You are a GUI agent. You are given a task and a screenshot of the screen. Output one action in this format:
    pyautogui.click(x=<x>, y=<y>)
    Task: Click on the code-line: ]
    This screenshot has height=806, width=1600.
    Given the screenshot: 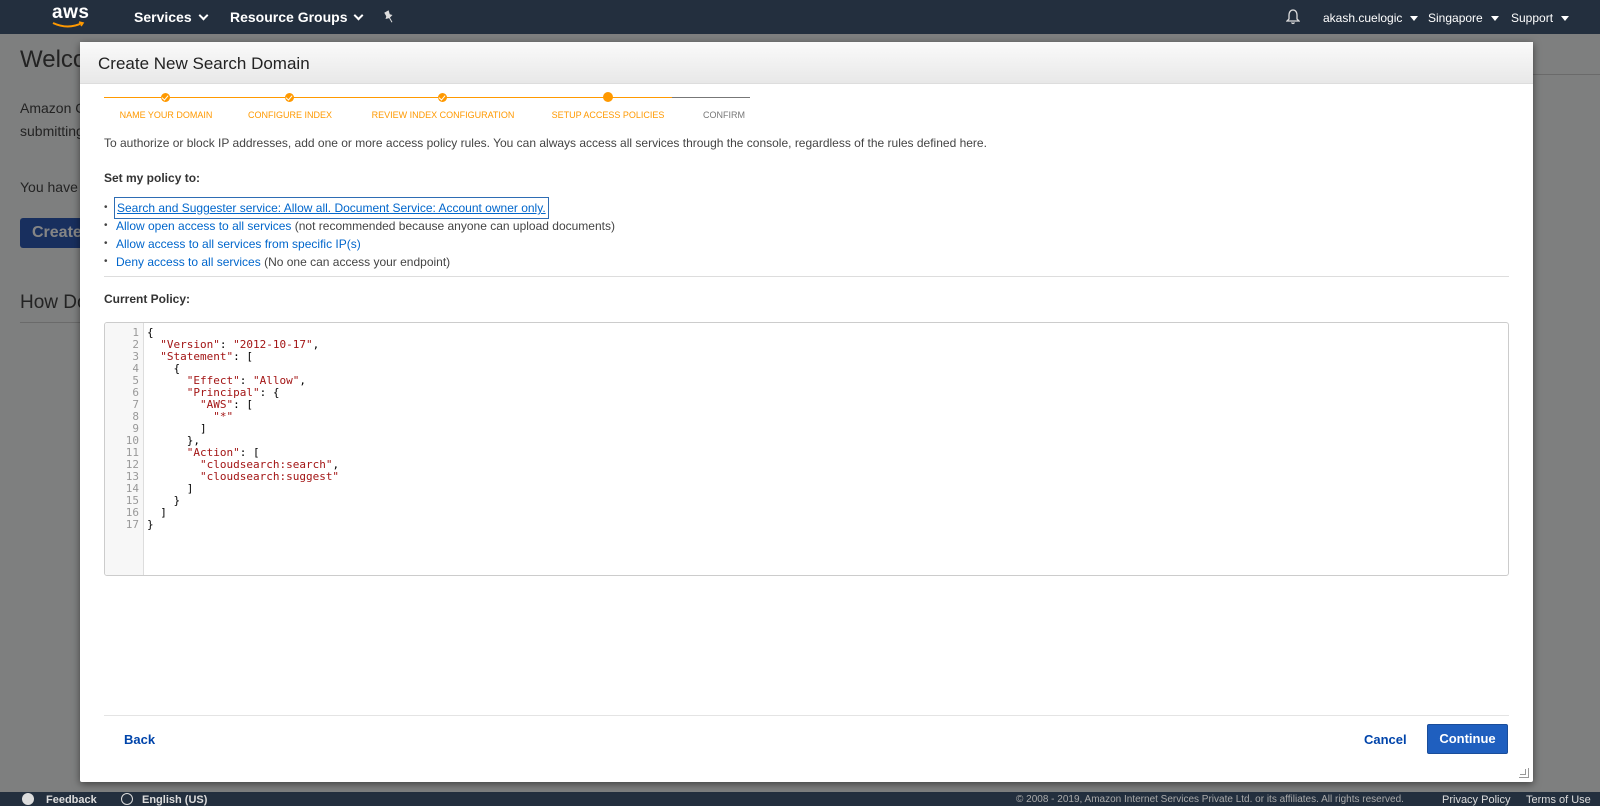 What is the action you would take?
    pyautogui.click(x=157, y=512)
    